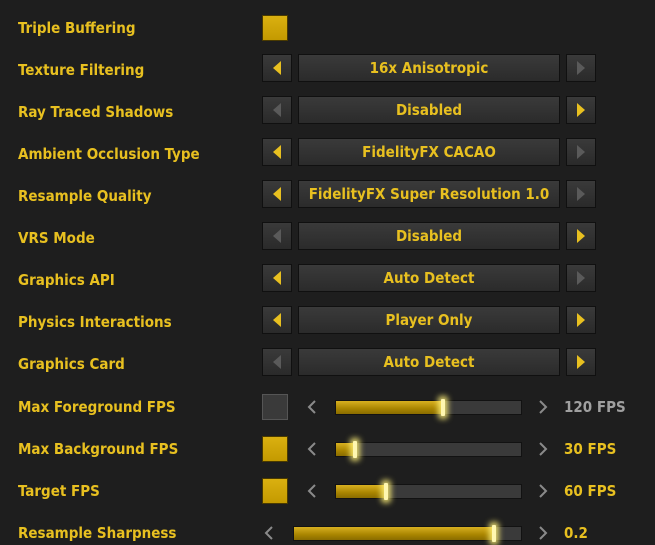 Image resolution: width=655 pixels, height=545 pixels. I want to click on resample-sharpness-increase-button, so click(543, 533).